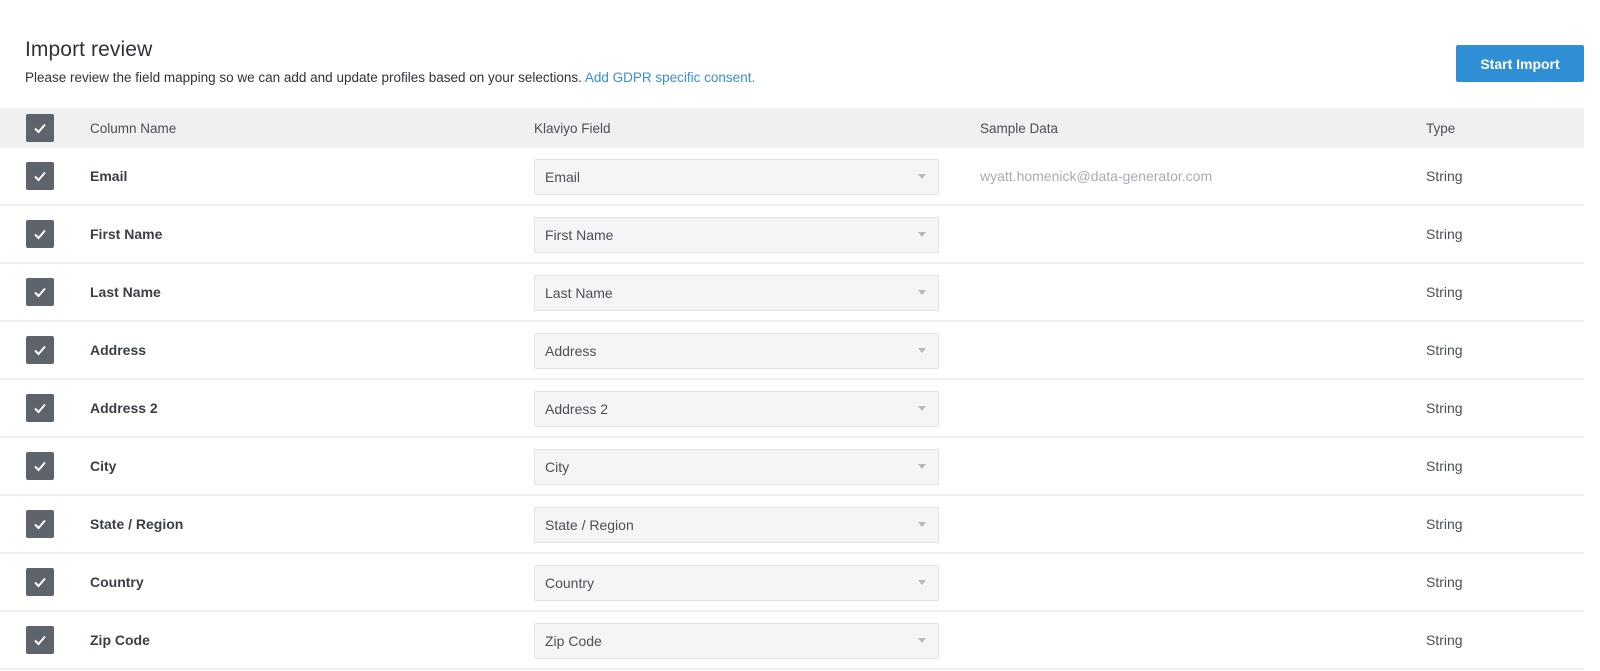  Describe the element at coordinates (117, 582) in the screenshot. I see `row-column-name: Country` at that location.